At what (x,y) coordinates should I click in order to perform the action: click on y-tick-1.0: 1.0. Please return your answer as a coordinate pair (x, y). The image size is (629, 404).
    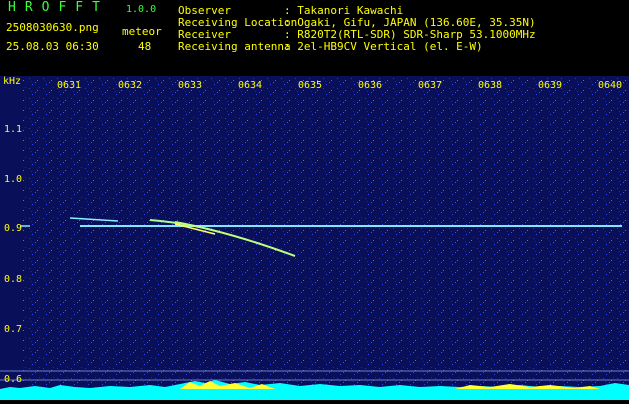
    Looking at the image, I should click on (13, 179).